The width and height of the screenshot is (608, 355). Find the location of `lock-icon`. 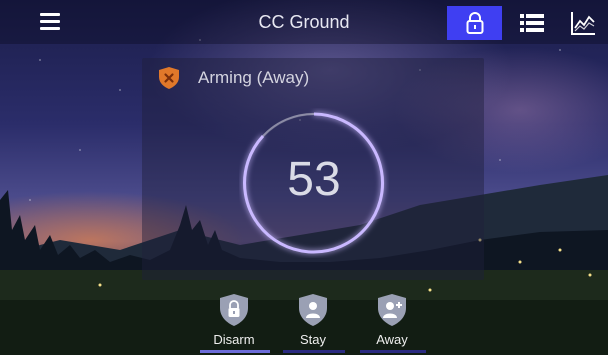

lock-icon is located at coordinates (474, 23).